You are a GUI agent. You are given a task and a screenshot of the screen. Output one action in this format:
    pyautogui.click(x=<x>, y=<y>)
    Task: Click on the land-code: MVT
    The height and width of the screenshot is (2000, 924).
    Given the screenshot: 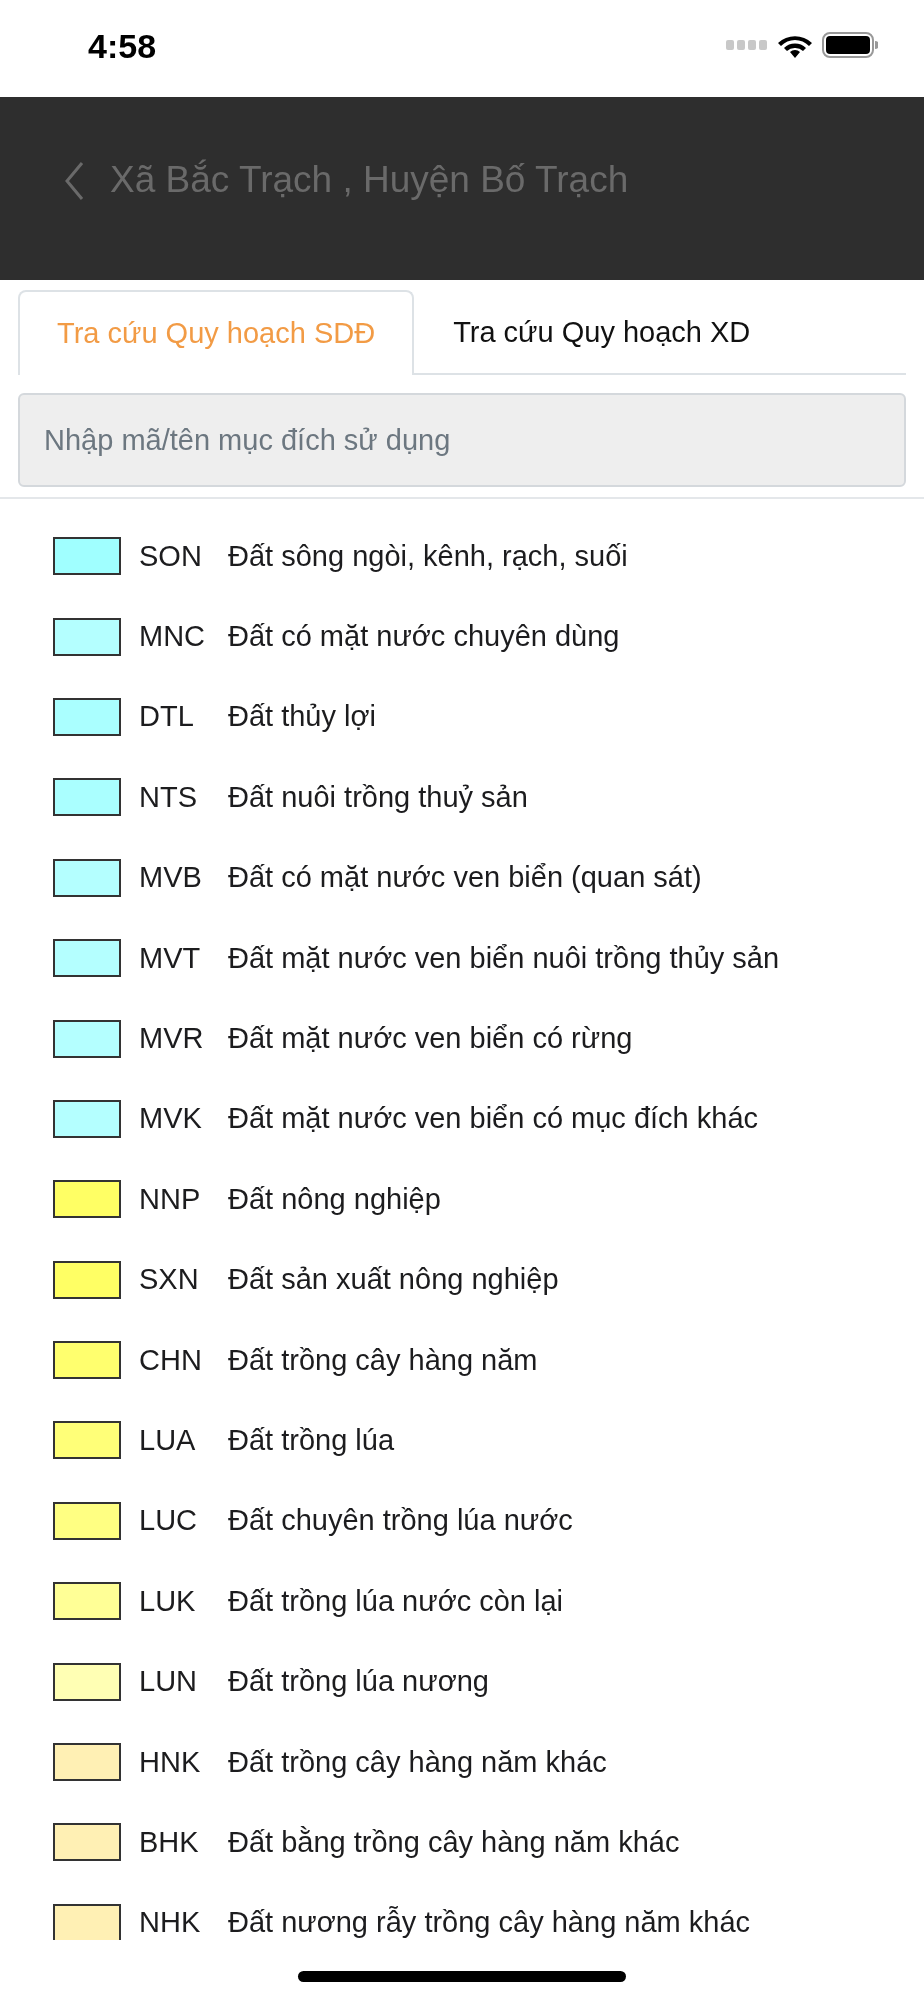 What is the action you would take?
    pyautogui.click(x=170, y=958)
    